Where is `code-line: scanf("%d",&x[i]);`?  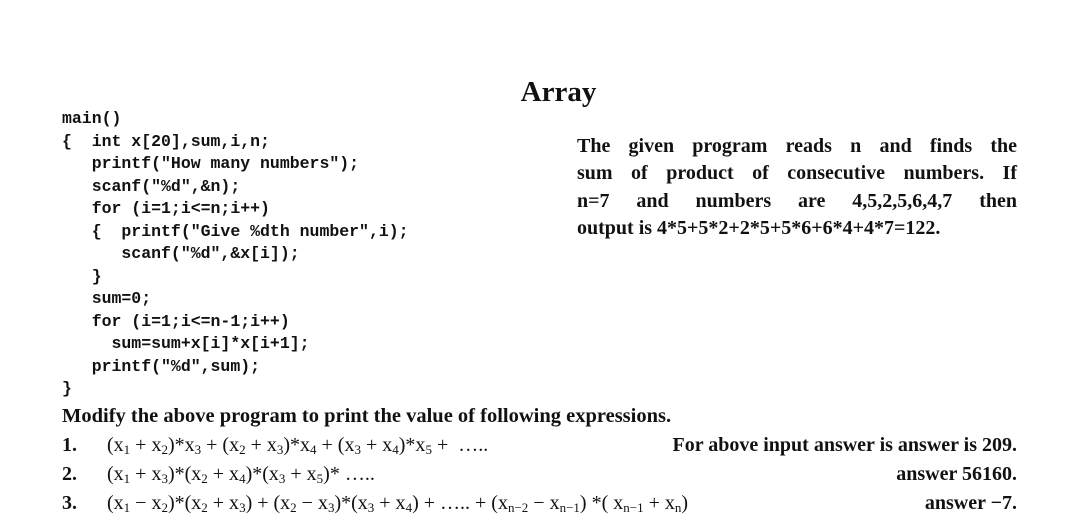
code-line: scanf("%d",&x[i]); is located at coordinates (181, 253).